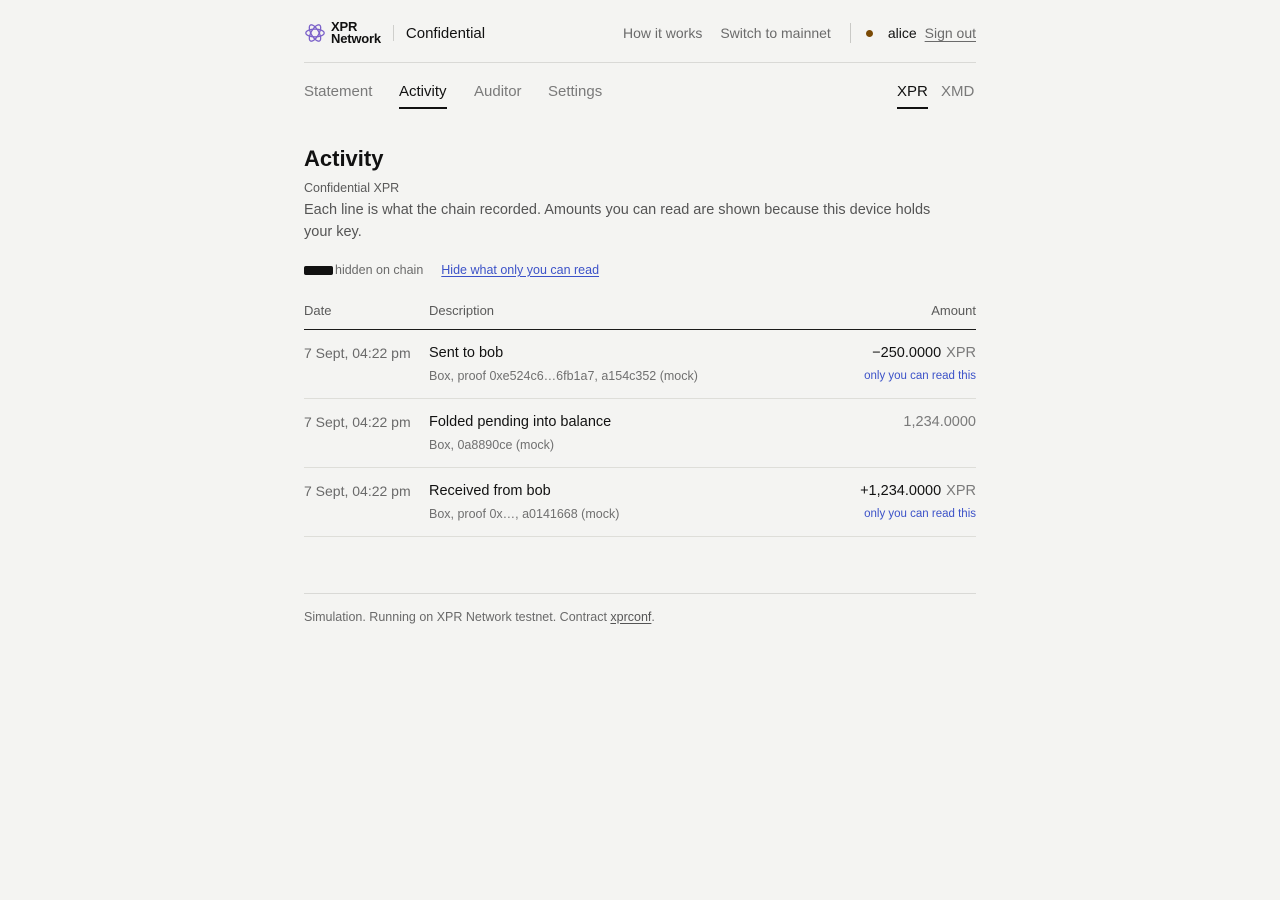 This screenshot has width=1280, height=900. I want to click on amount-value: 1,234.0000, so click(939, 422).